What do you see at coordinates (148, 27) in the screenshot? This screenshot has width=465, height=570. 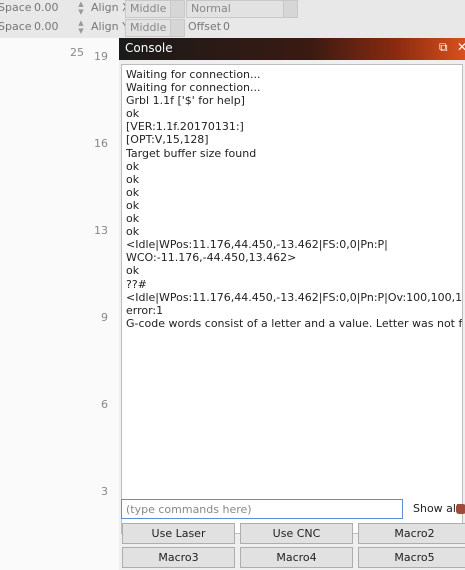 I see `align-y-value: Middle` at bounding box center [148, 27].